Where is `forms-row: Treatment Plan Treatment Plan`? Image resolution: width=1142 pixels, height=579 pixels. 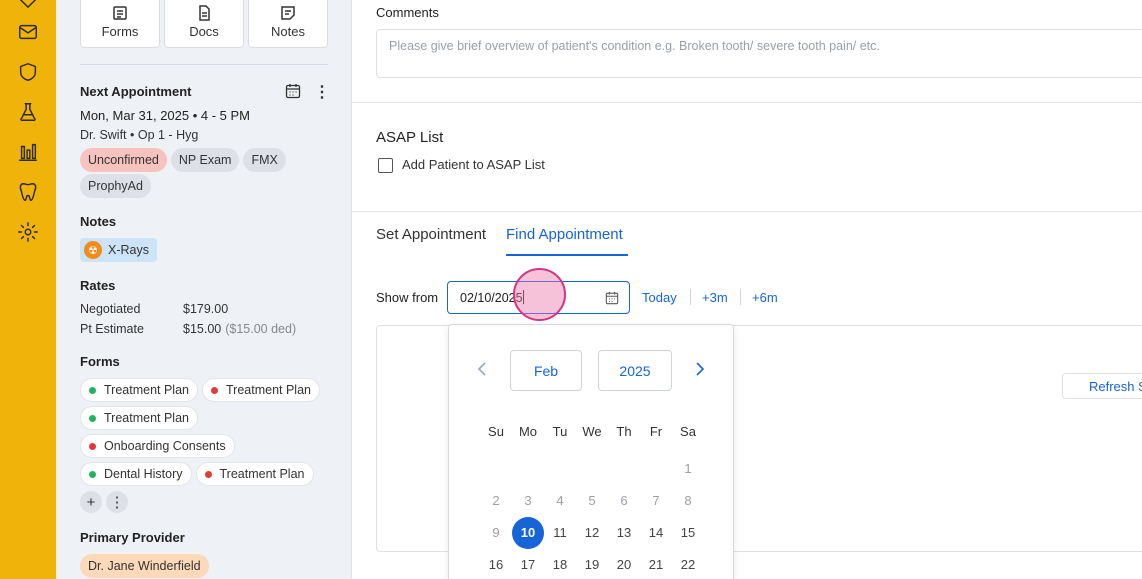 forms-row: Treatment Plan Treatment Plan is located at coordinates (200, 390).